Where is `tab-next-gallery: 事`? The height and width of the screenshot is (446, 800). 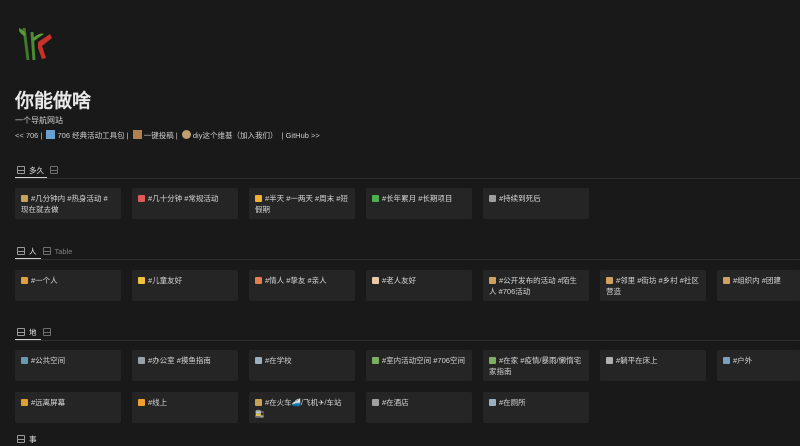
tab-next-gallery: 事 is located at coordinates (28, 439).